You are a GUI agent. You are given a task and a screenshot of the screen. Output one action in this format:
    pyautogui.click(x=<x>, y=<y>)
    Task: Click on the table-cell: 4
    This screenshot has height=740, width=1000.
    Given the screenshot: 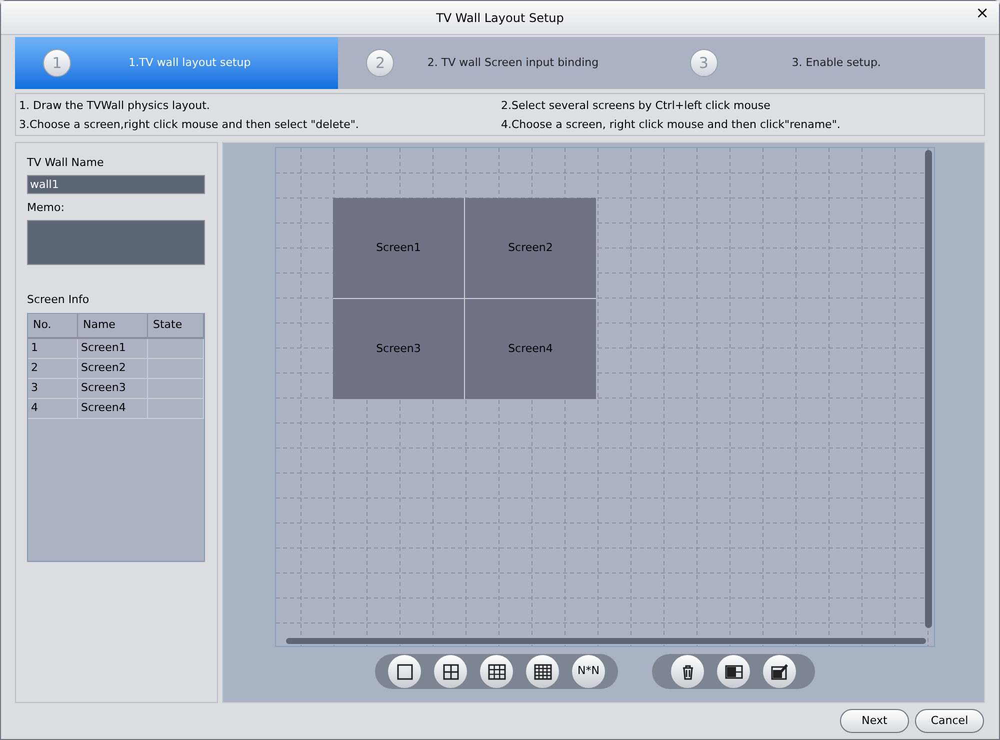 What is the action you would take?
    pyautogui.click(x=53, y=408)
    